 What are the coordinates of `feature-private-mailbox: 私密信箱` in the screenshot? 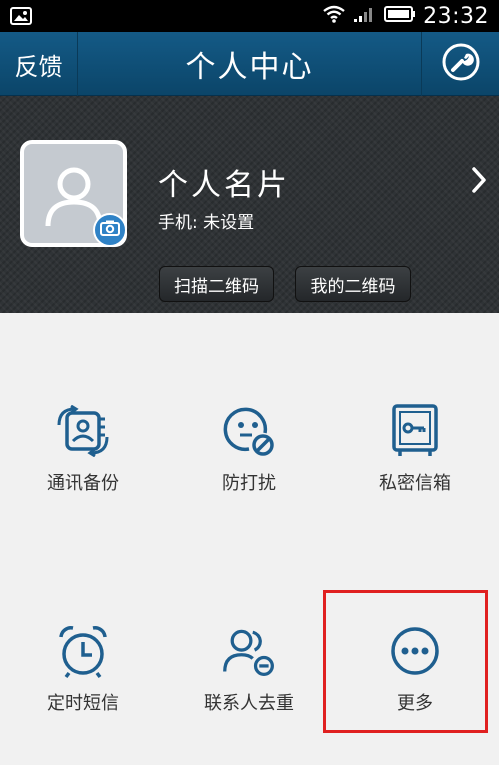 It's located at (415, 449).